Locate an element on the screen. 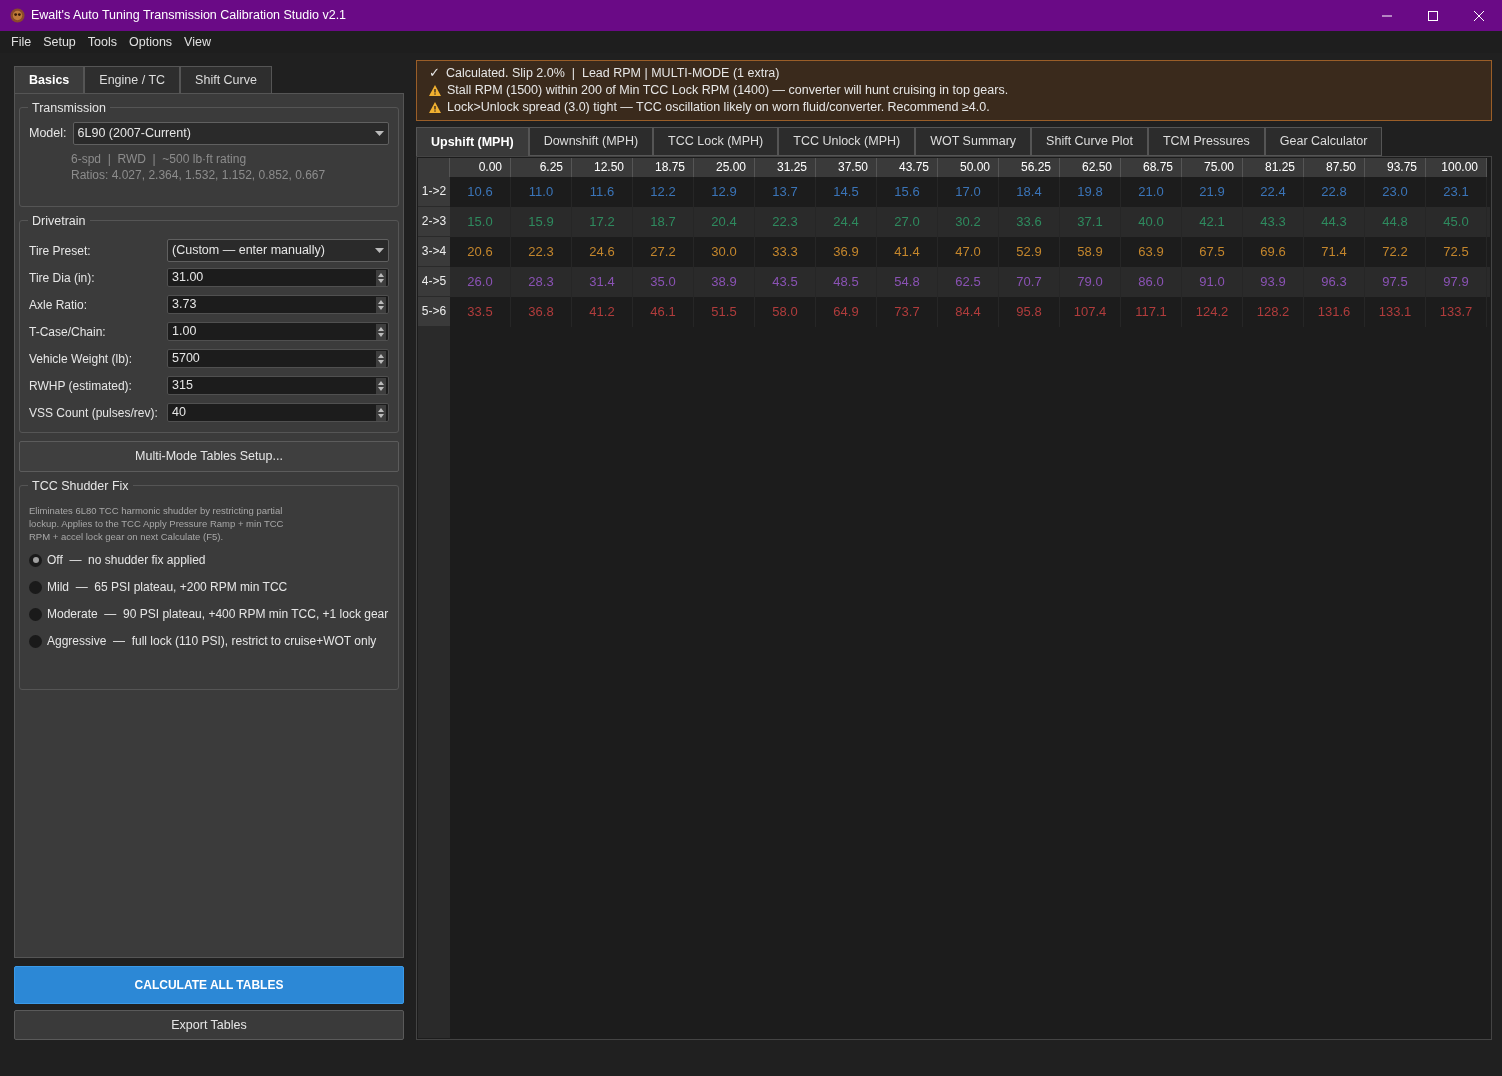  field-label: Vehicle Weight (lb): is located at coordinates (81, 359).